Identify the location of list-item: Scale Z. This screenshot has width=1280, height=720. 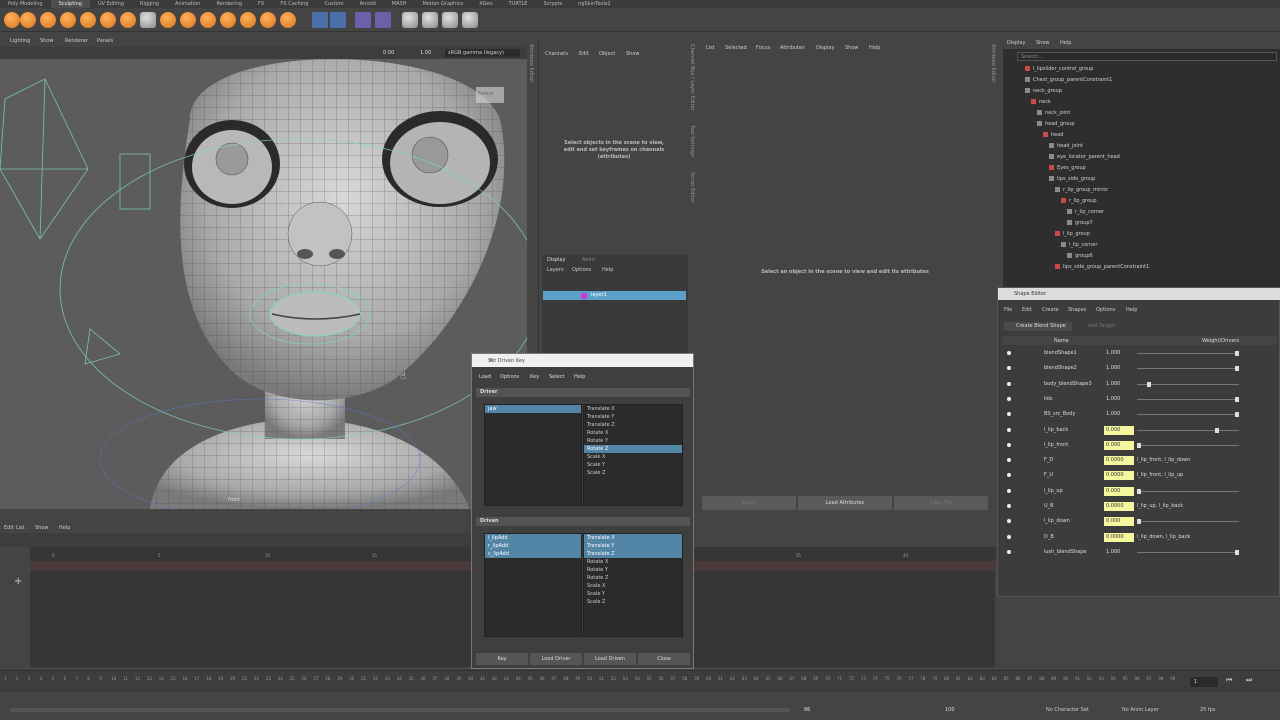
(633, 602).